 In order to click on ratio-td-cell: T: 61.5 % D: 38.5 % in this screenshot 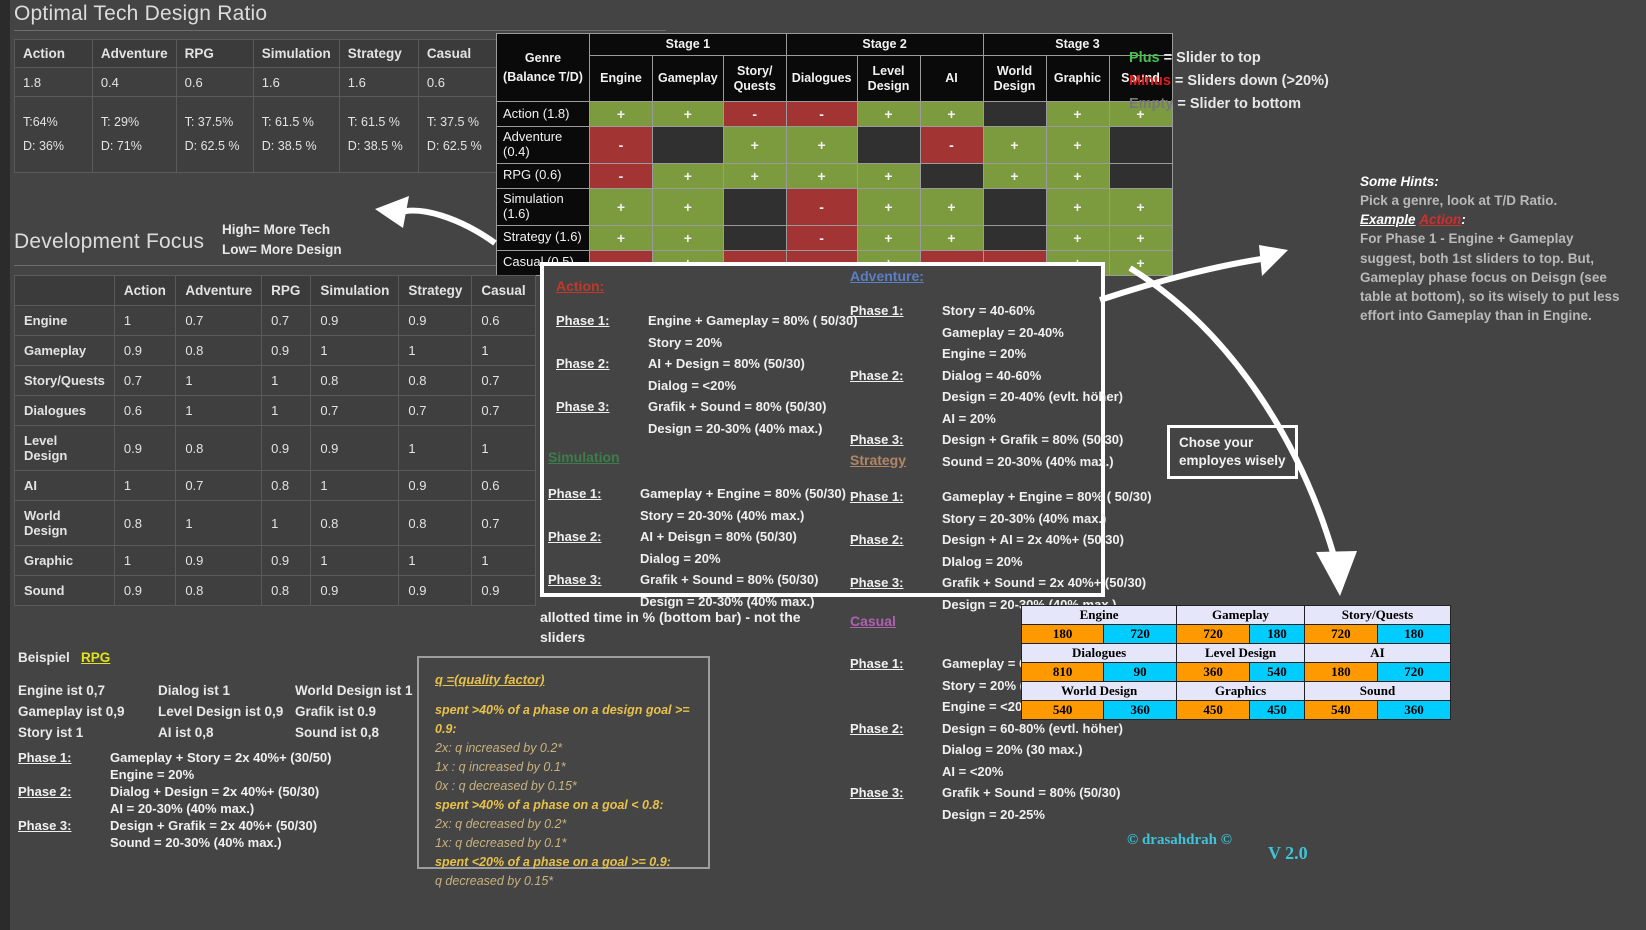, I will do `click(296, 134)`.